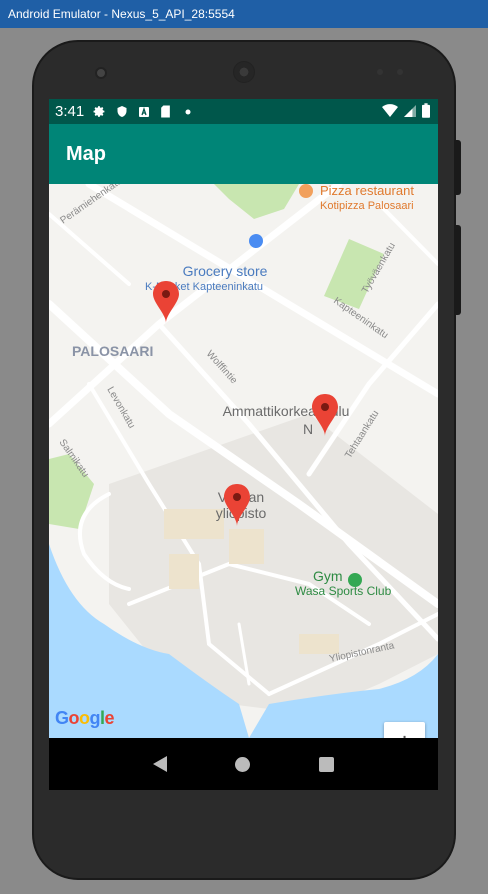 The height and width of the screenshot is (894, 488). I want to click on recents-nav-icon, so click(326, 764).